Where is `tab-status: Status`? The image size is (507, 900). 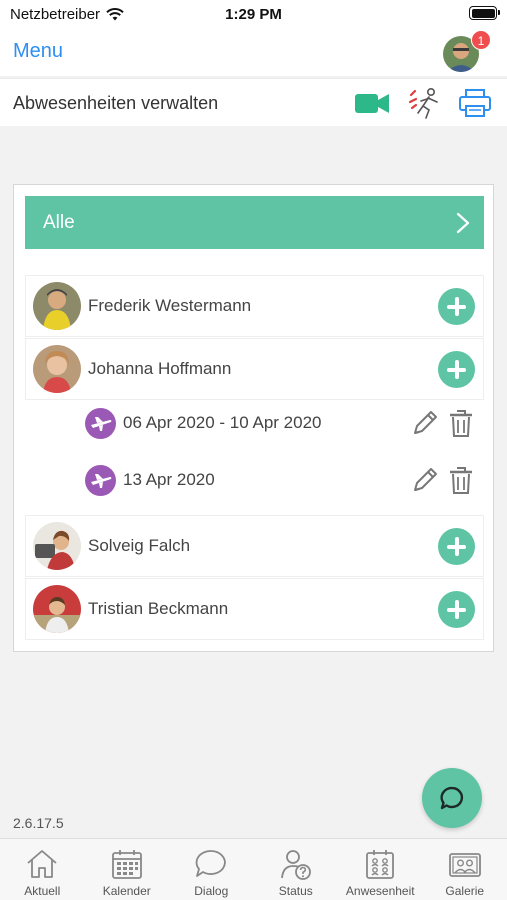
tab-status: Status is located at coordinates (296, 869).